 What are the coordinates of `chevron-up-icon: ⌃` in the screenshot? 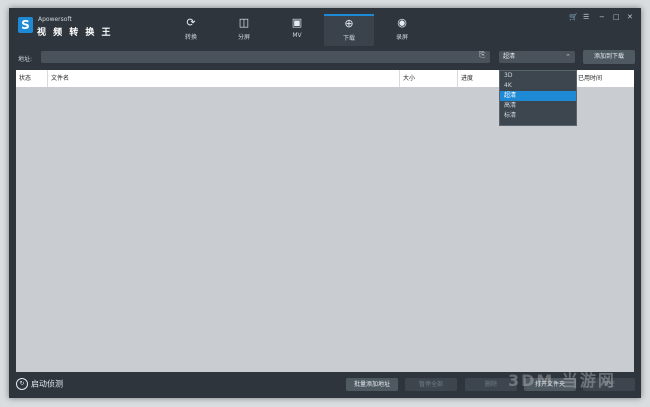 It's located at (568, 57).